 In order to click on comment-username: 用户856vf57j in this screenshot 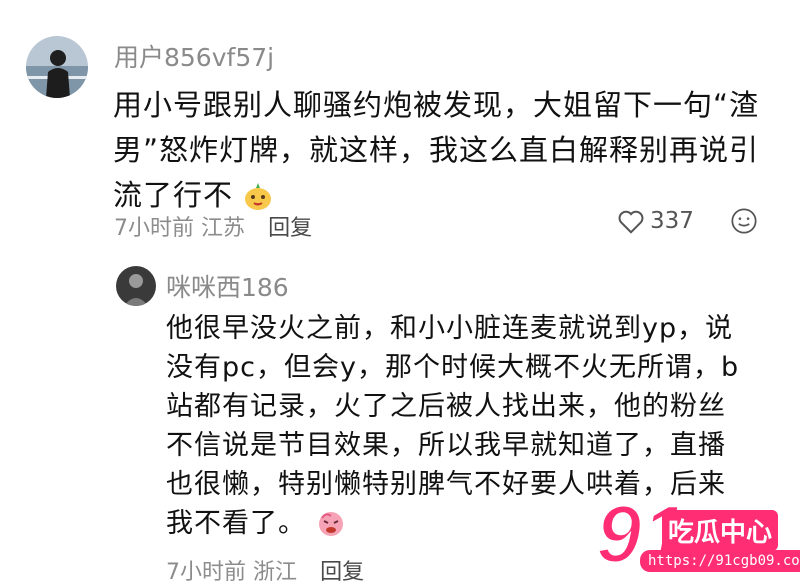, I will do `click(194, 56)`.